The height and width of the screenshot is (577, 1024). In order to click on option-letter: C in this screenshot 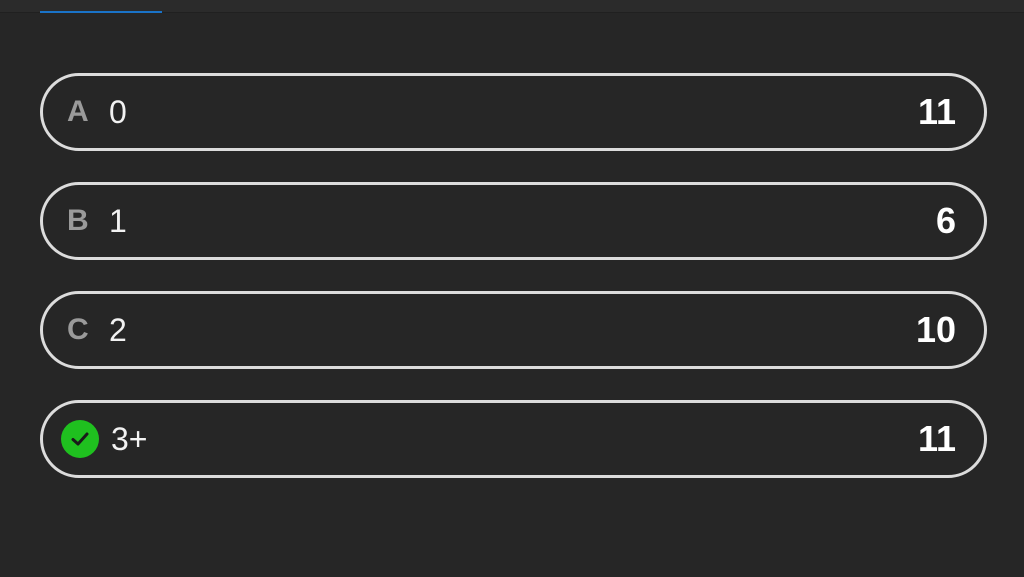, I will do `click(78, 329)`.